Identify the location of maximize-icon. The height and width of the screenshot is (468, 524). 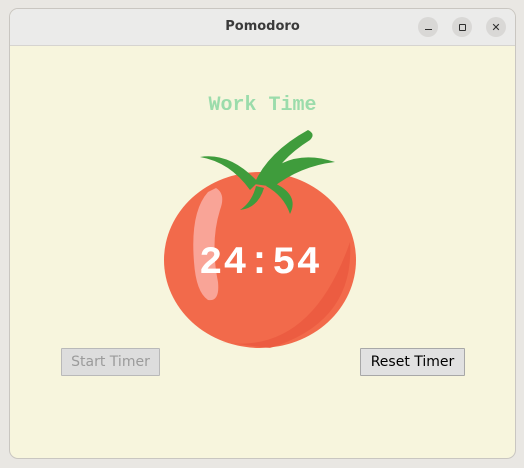
(462, 27).